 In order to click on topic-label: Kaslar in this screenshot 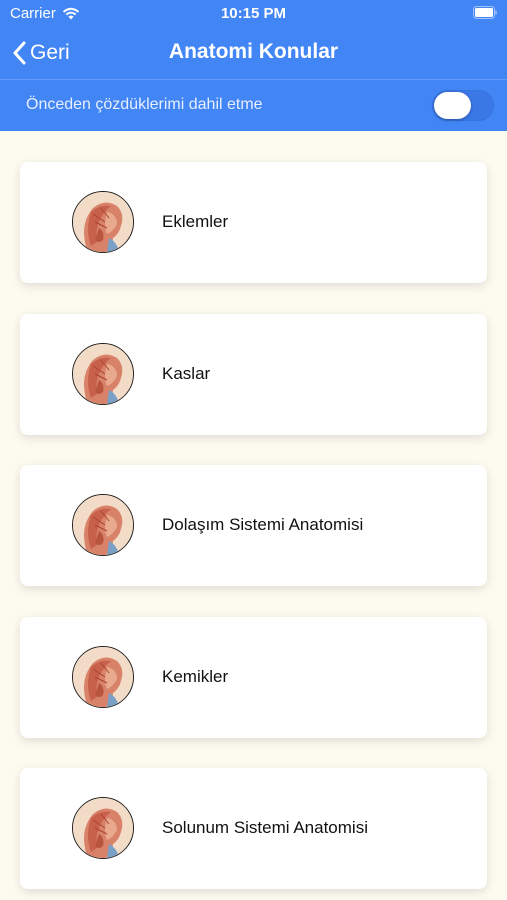, I will do `click(186, 373)`.